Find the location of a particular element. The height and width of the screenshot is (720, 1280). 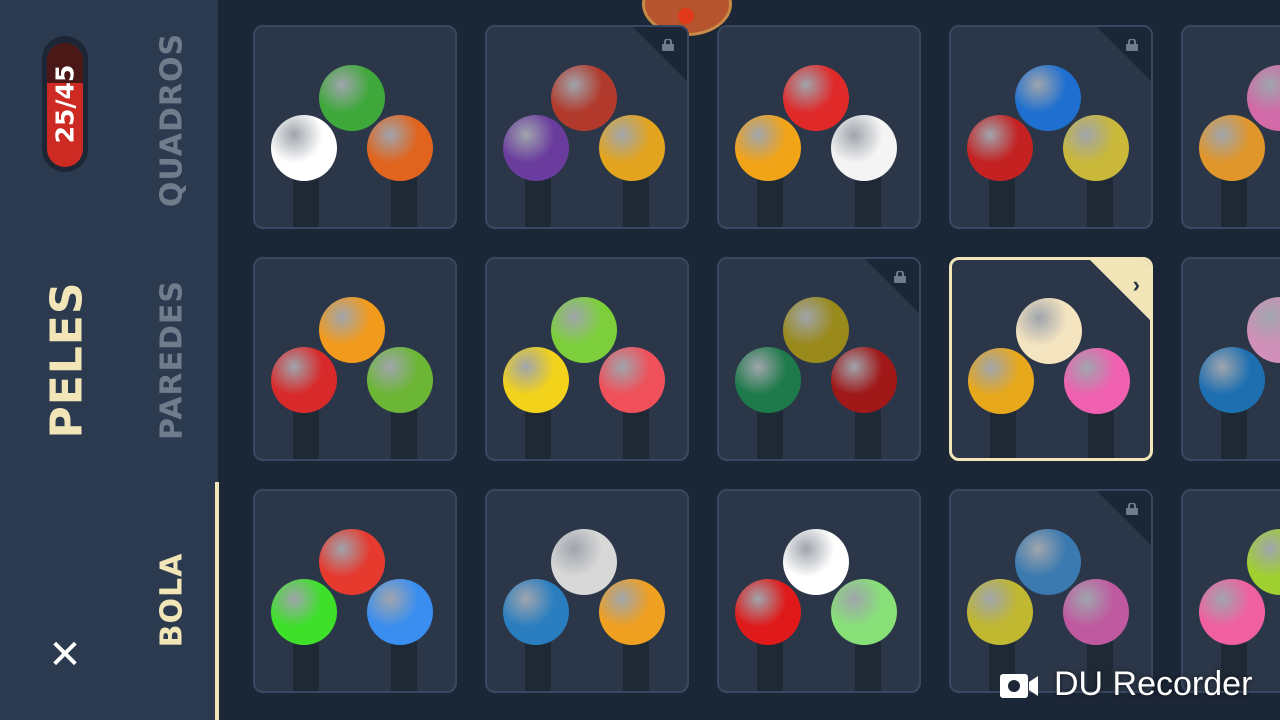

recorder-watermark: DU Recorder is located at coordinates (1126, 684).